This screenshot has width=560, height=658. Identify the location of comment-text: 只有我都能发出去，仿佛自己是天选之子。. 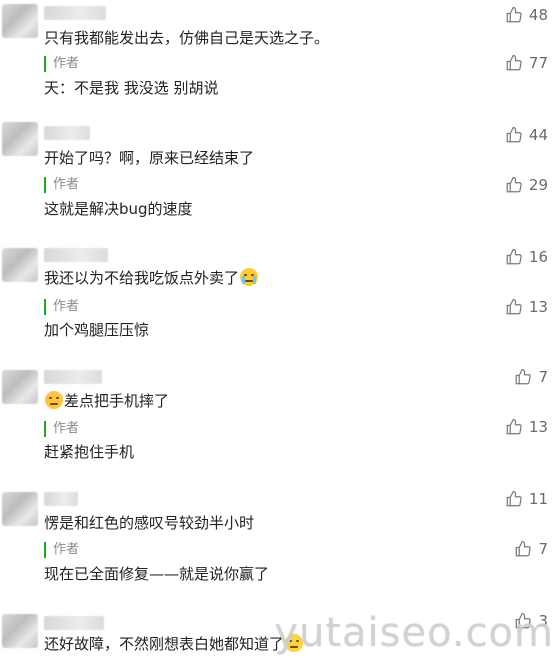
(187, 38).